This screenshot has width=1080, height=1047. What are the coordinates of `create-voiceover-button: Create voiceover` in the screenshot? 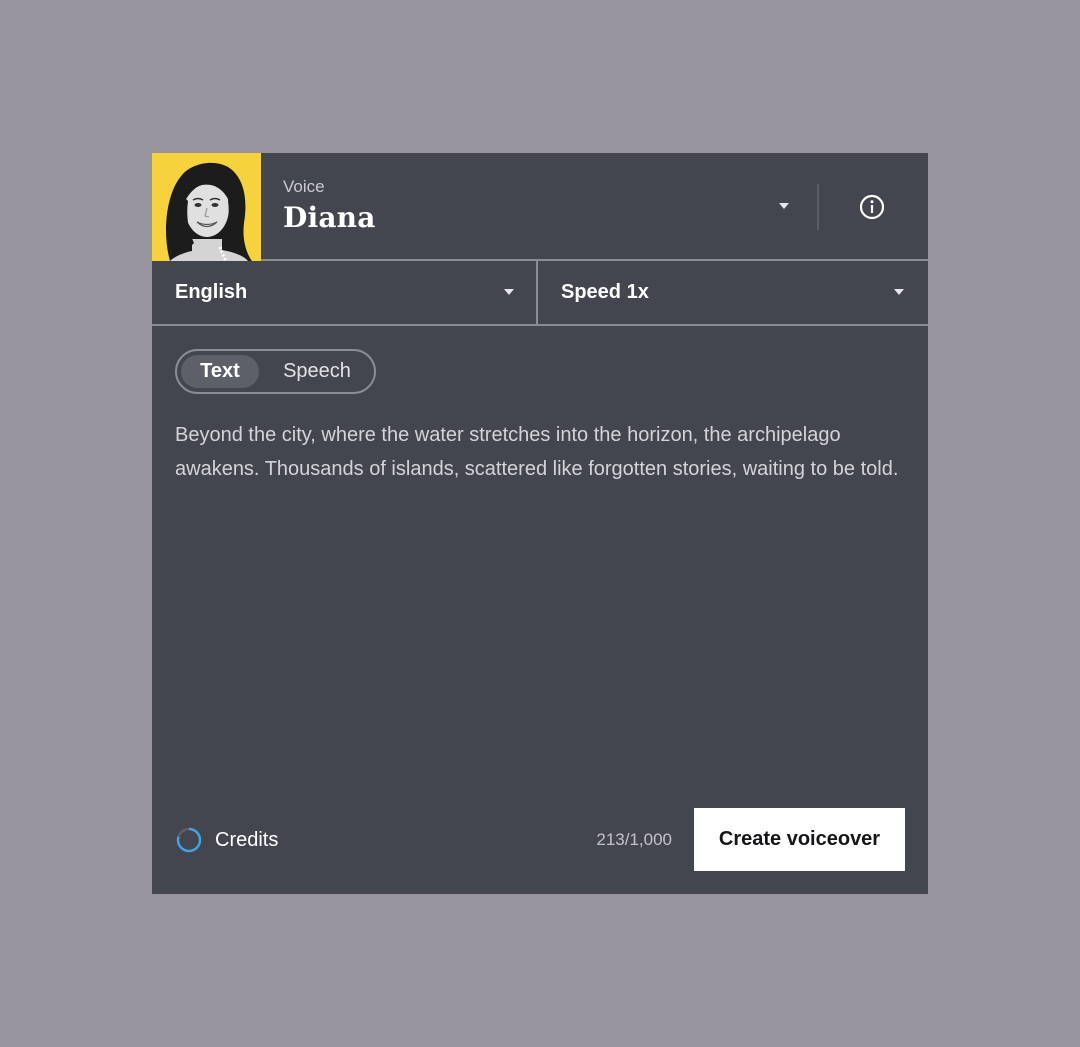 It's located at (799, 839).